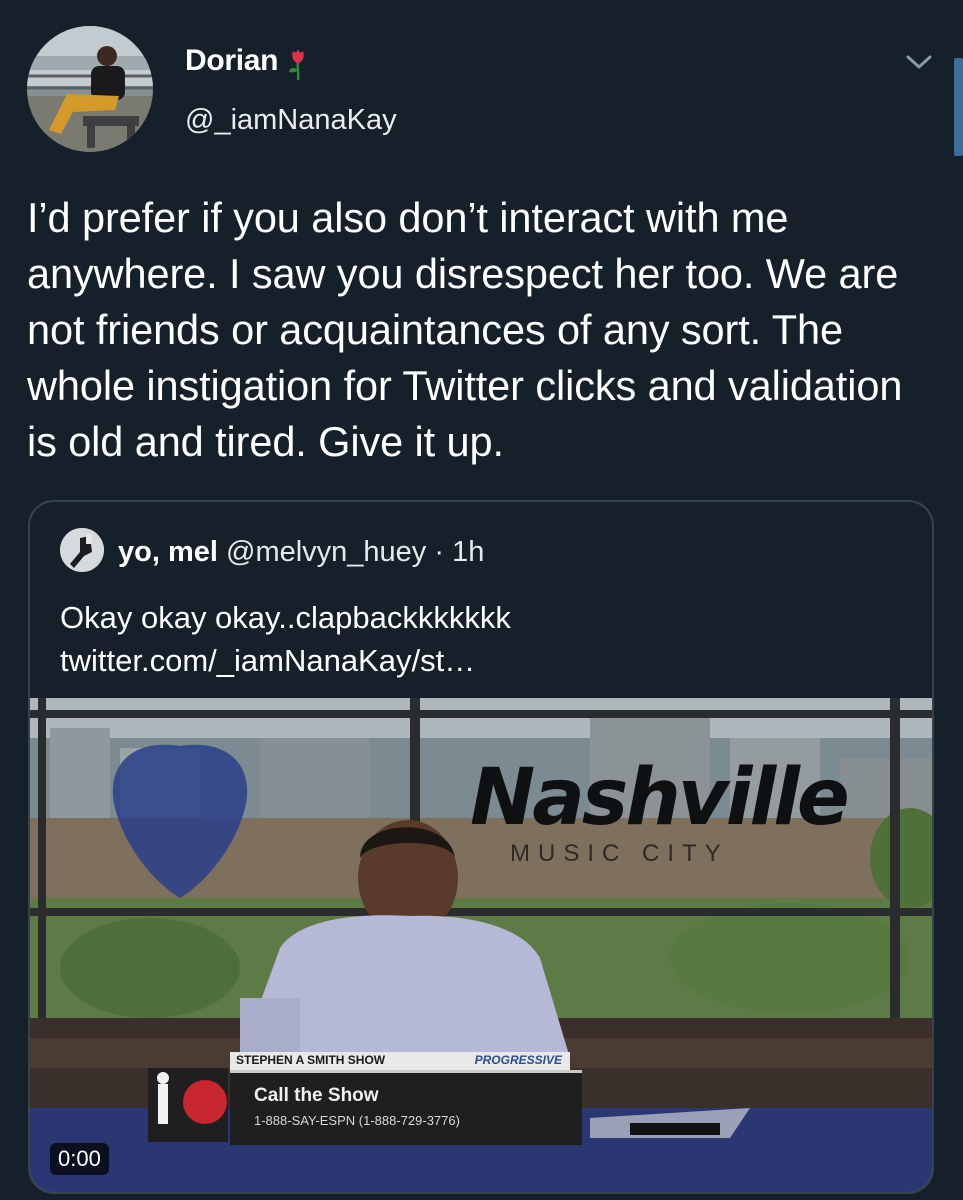  What do you see at coordinates (296, 64) in the screenshot?
I see `rose-icon` at bounding box center [296, 64].